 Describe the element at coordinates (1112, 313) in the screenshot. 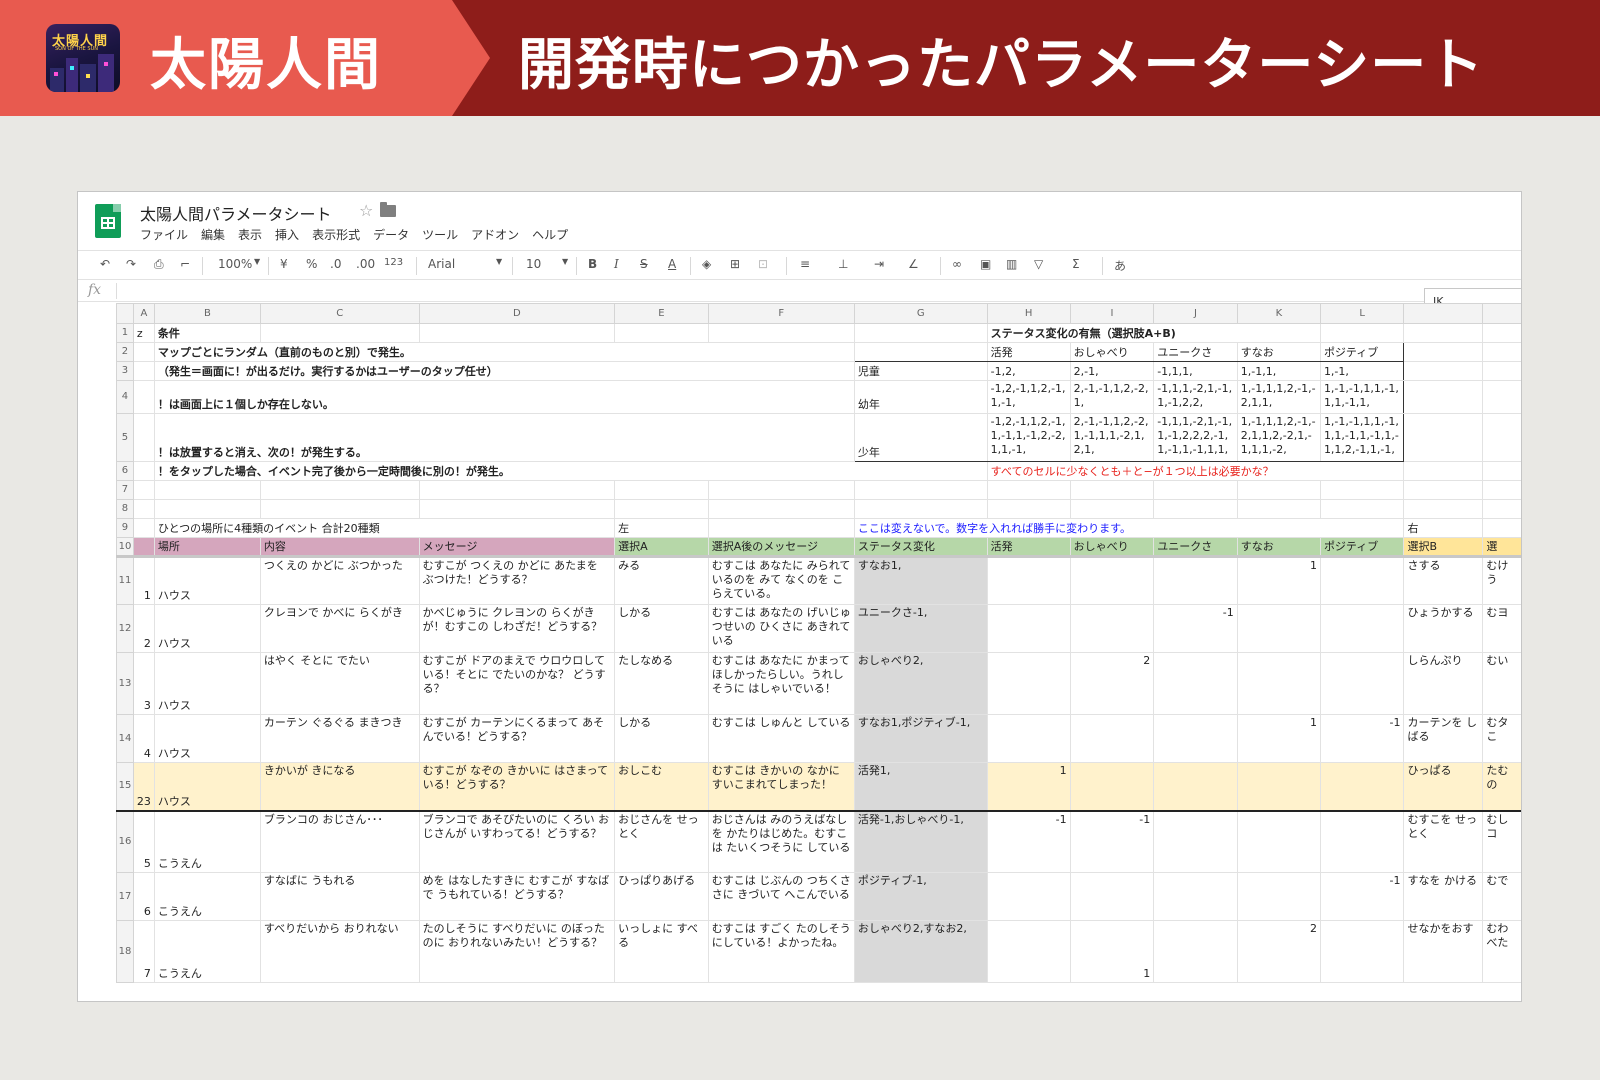

I see `column-header: I` at that location.